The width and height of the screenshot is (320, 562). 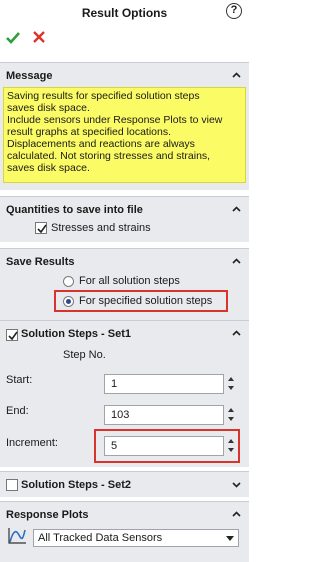 What do you see at coordinates (74, 210) in the screenshot?
I see `quantities-heading: Quantities to save into file` at bounding box center [74, 210].